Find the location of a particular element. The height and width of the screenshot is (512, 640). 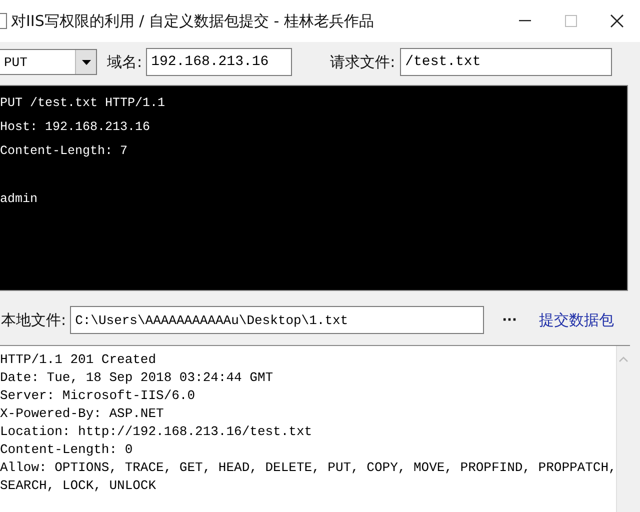

minimize-icon is located at coordinates (525, 21).